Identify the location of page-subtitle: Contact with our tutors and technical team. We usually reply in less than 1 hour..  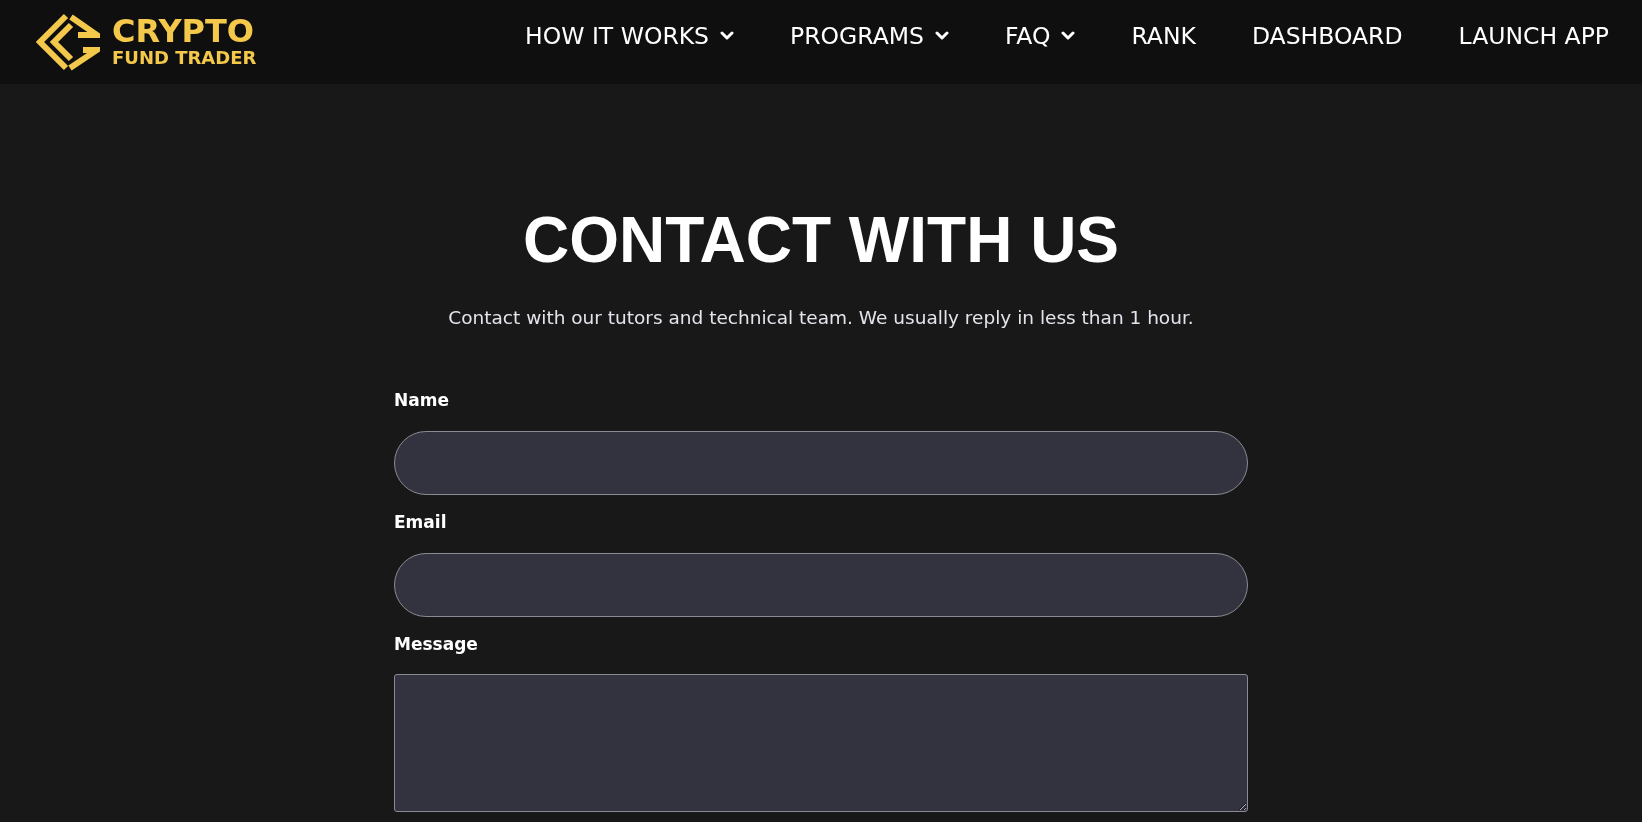
(821, 317).